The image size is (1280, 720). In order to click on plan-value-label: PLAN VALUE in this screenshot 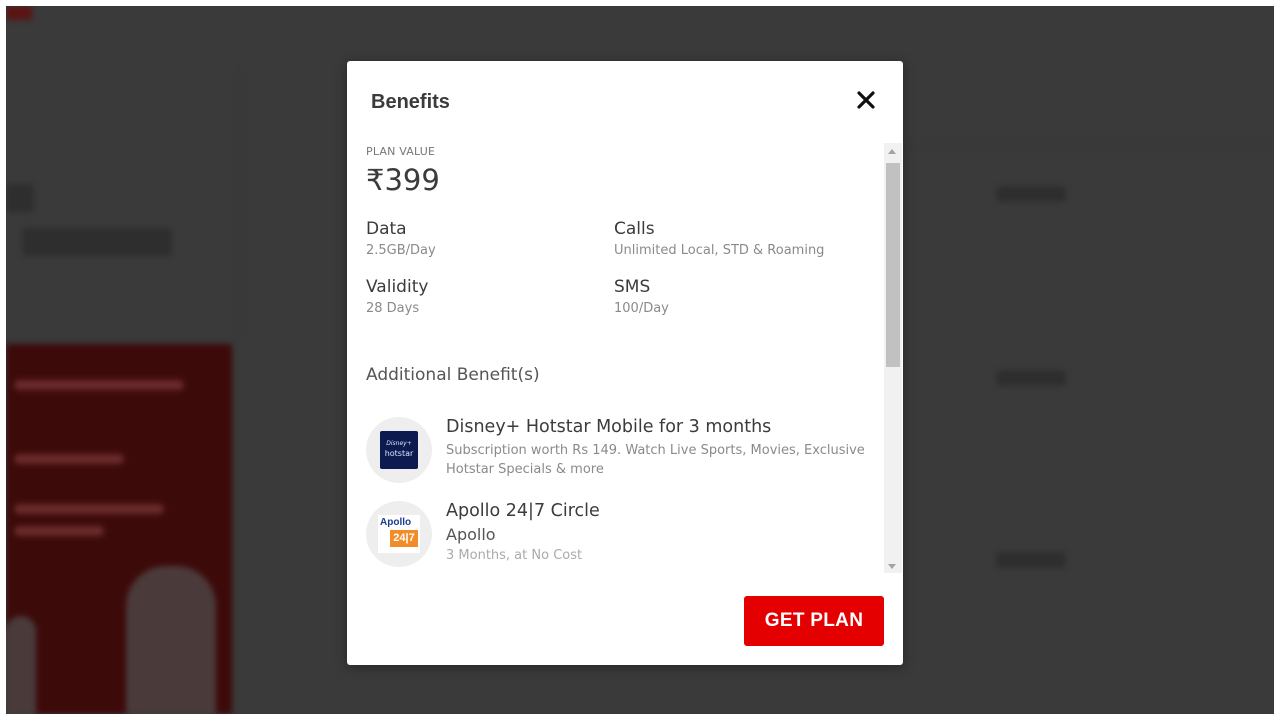, I will do `click(401, 151)`.